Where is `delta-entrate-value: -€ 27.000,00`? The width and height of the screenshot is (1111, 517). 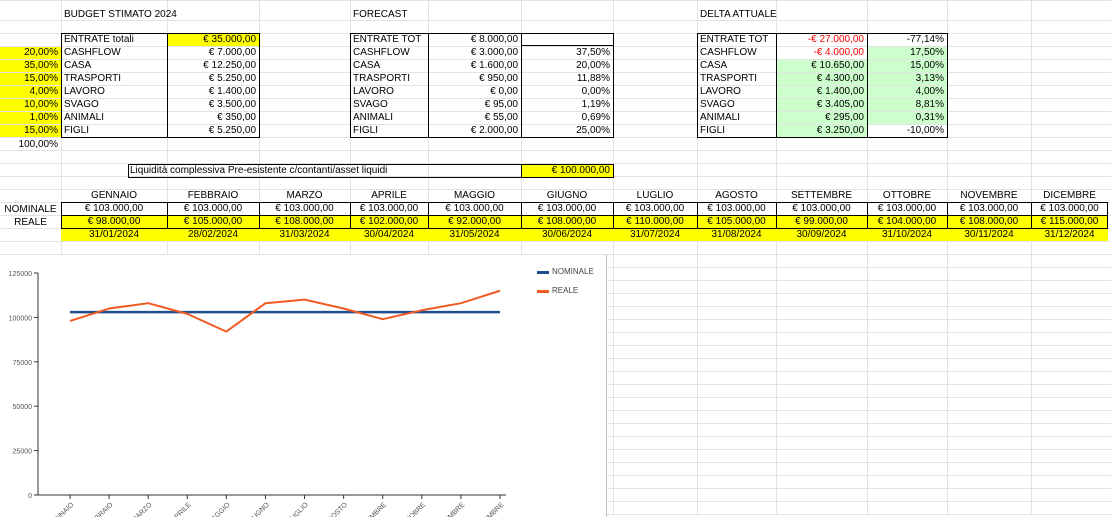
delta-entrate-value: -€ 27.000,00 is located at coordinates (821, 40).